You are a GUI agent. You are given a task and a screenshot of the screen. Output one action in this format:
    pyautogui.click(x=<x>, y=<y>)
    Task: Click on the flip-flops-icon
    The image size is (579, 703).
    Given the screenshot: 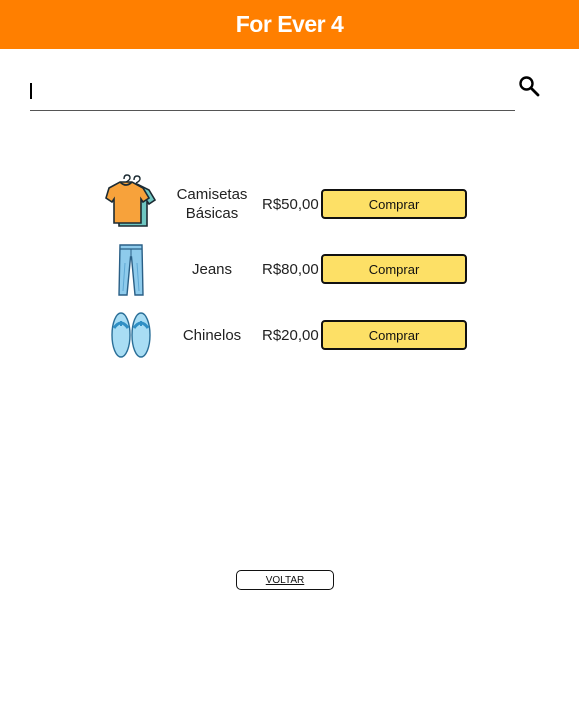 What is the action you would take?
    pyautogui.click(x=131, y=335)
    